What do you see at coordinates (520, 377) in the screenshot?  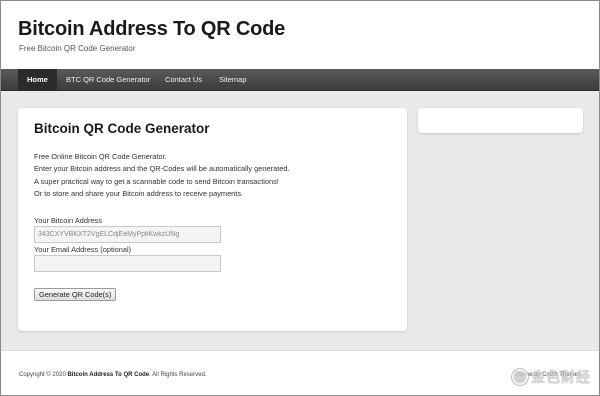 I see `watermark-logo-icon` at bounding box center [520, 377].